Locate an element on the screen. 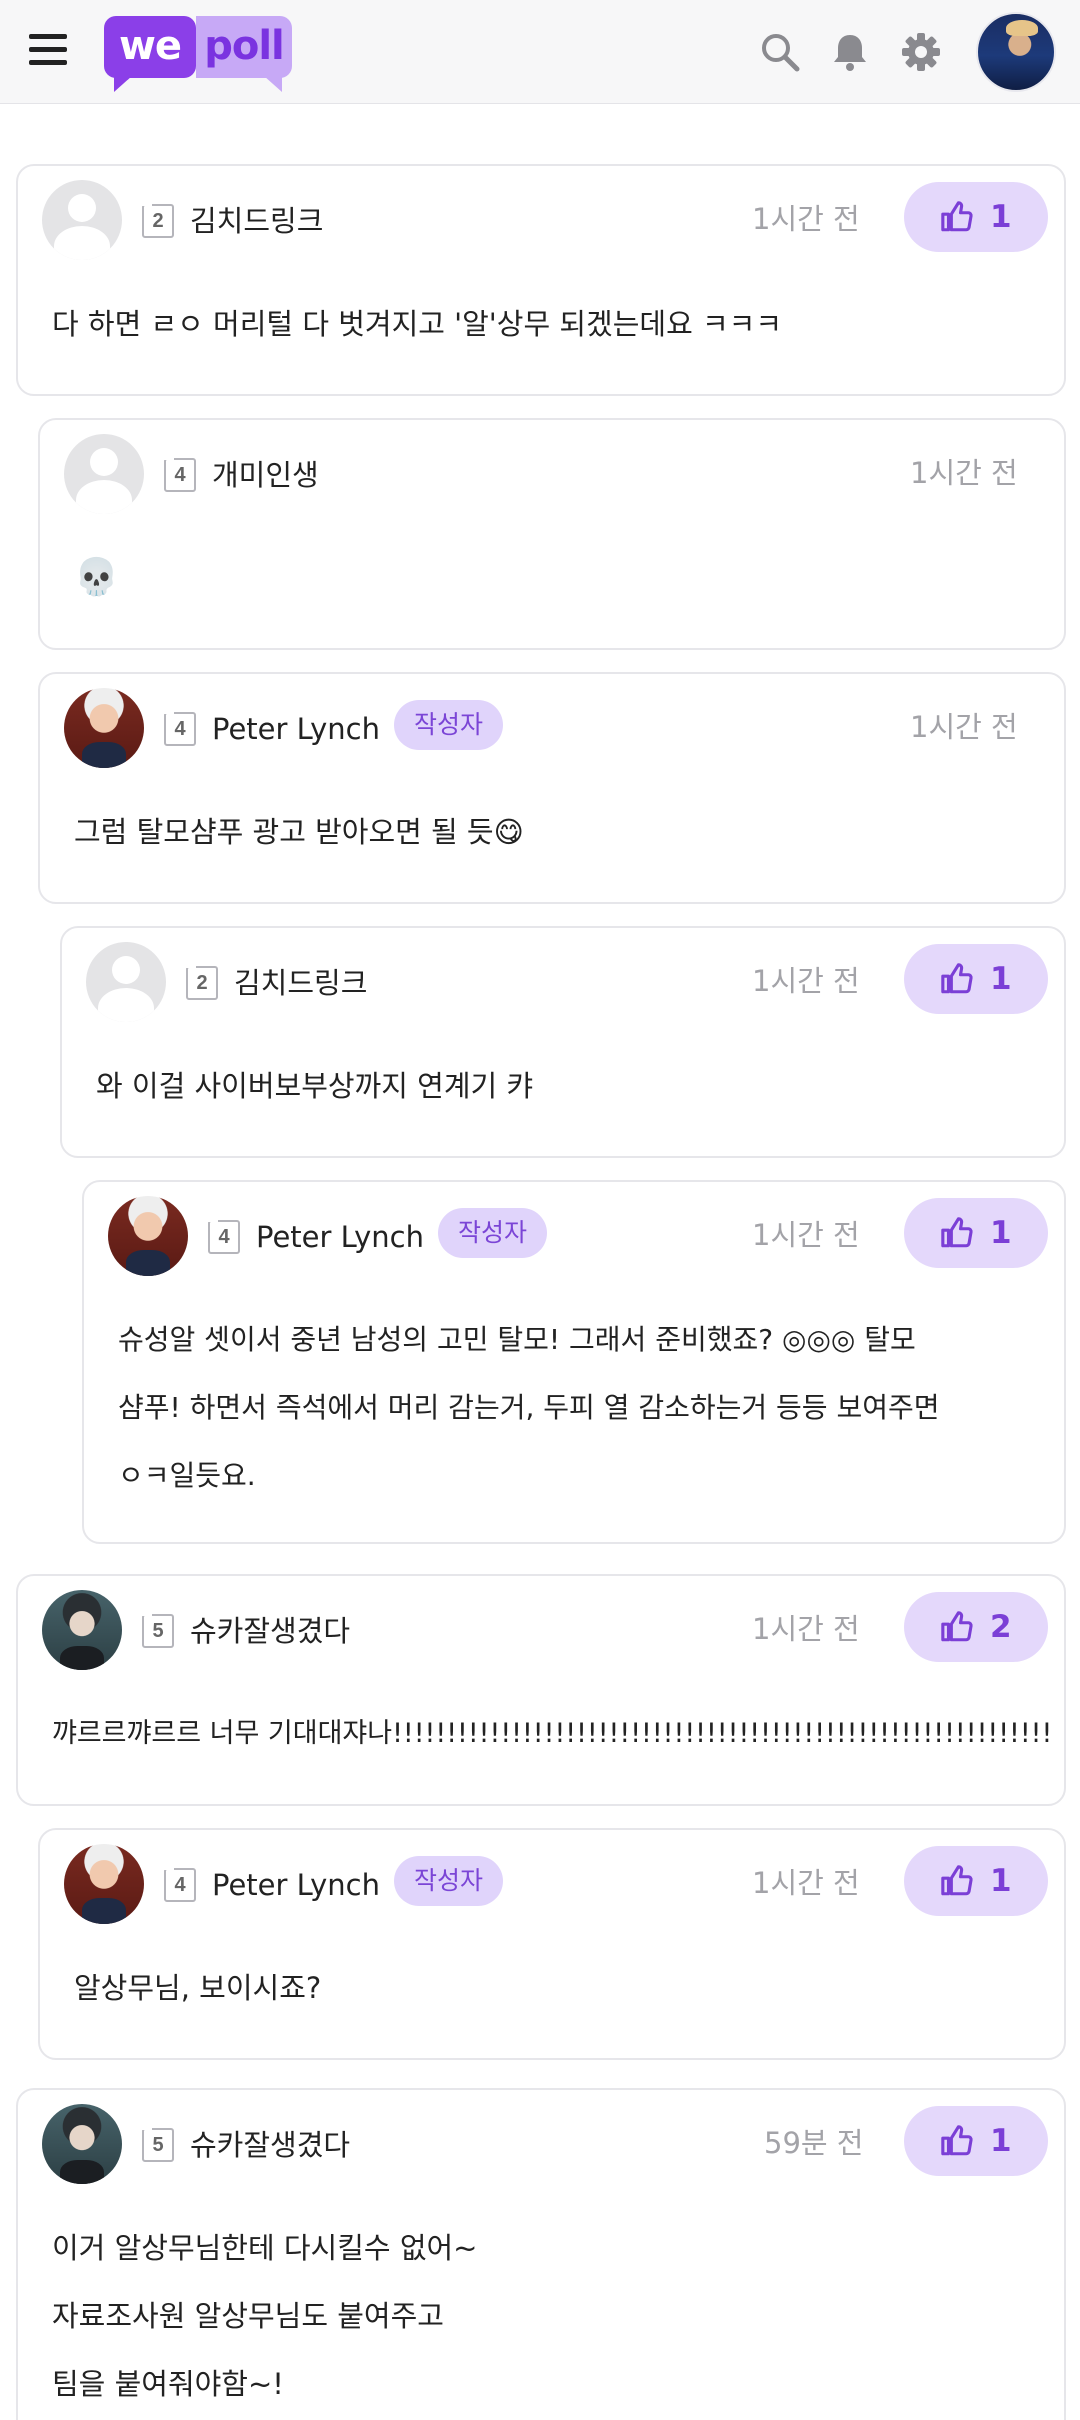 The image size is (1080, 2420). comment-nickname: 개미인생 is located at coordinates (265, 475).